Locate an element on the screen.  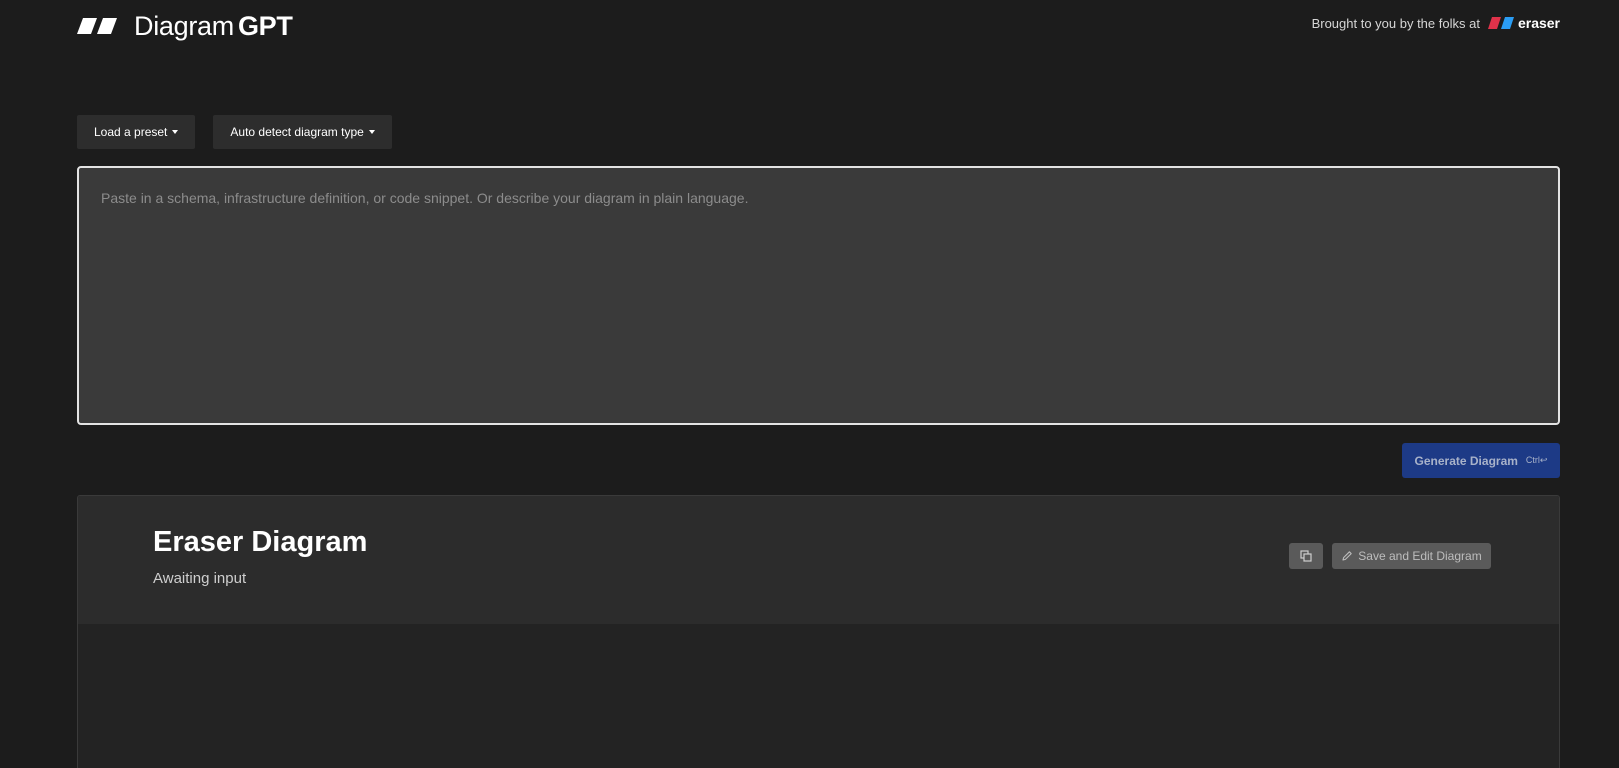
eraser-brand-text: eraser is located at coordinates (1538, 23).